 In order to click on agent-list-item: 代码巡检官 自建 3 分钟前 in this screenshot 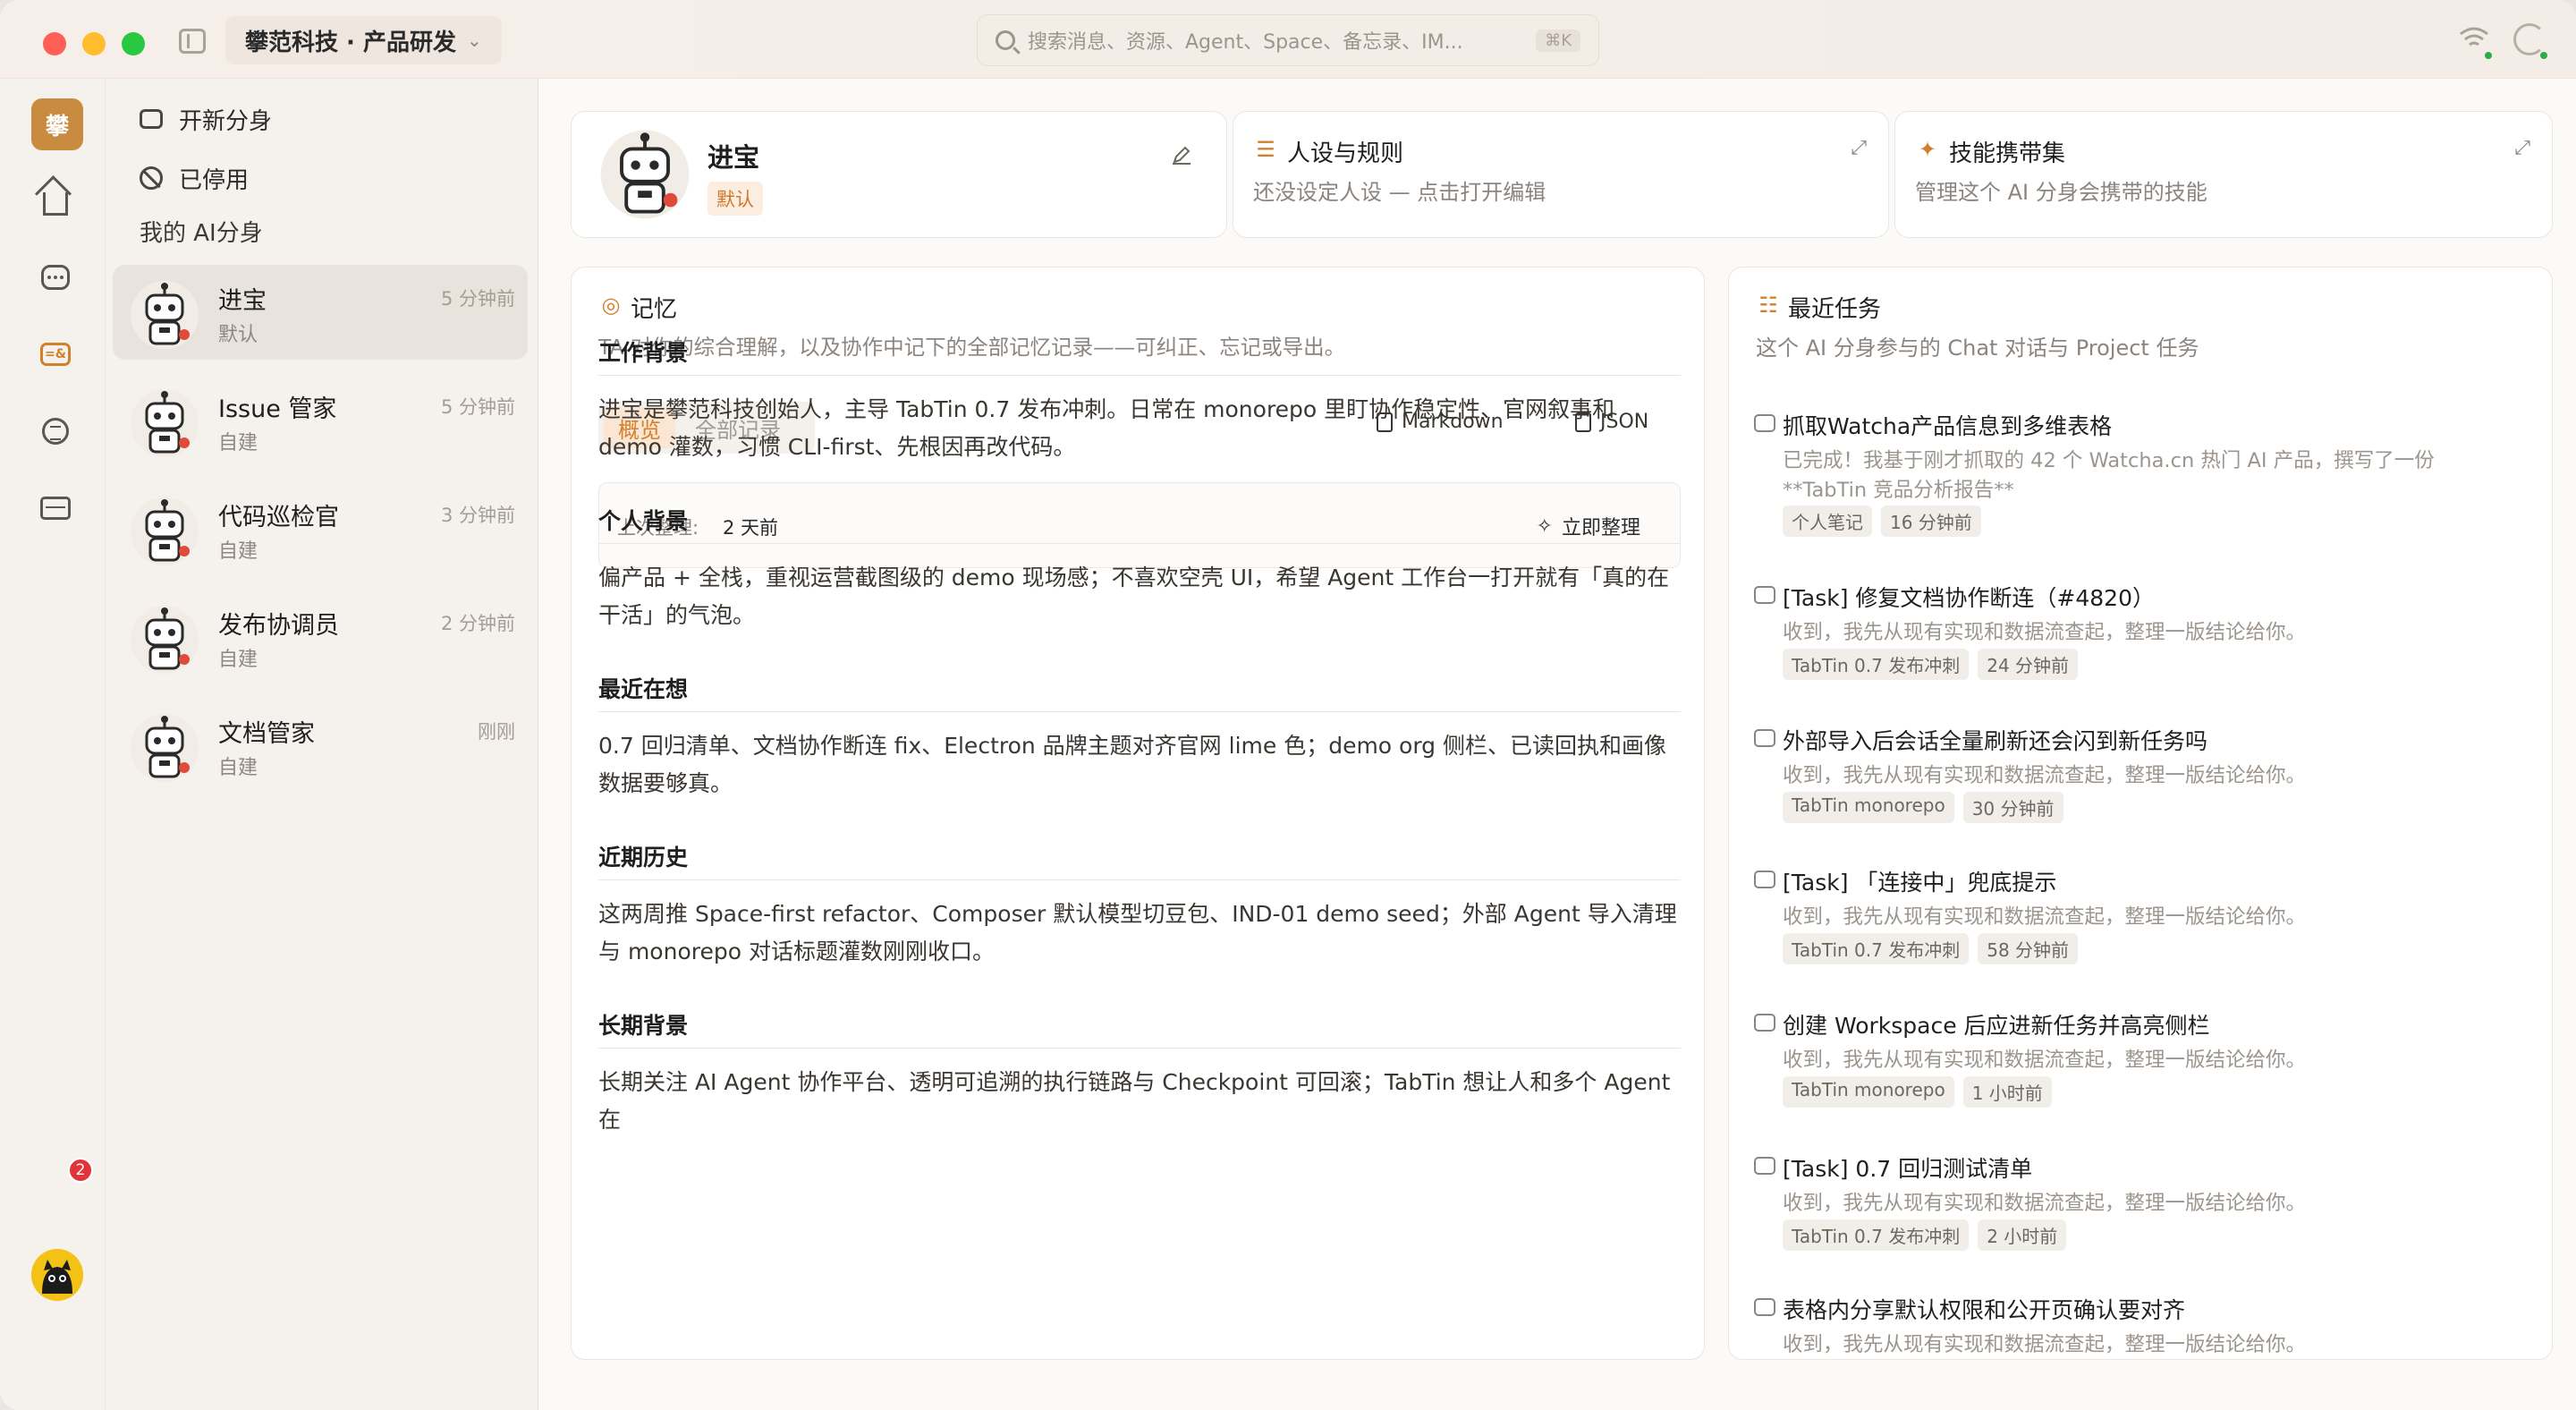, I will do `click(320, 528)`.